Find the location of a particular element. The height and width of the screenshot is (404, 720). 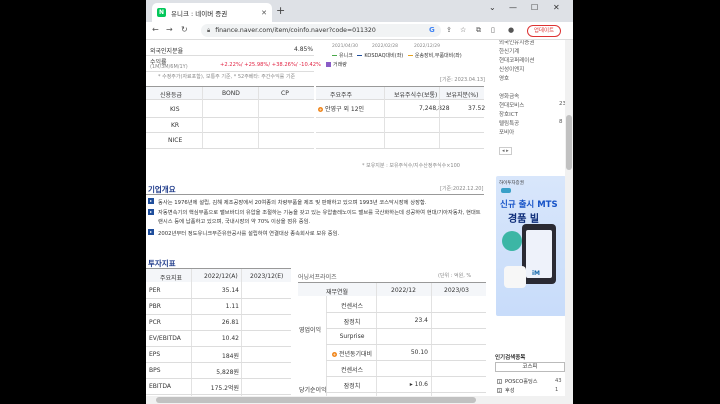

holder-header-pct: 보유지분(%) is located at coordinates (462, 95).